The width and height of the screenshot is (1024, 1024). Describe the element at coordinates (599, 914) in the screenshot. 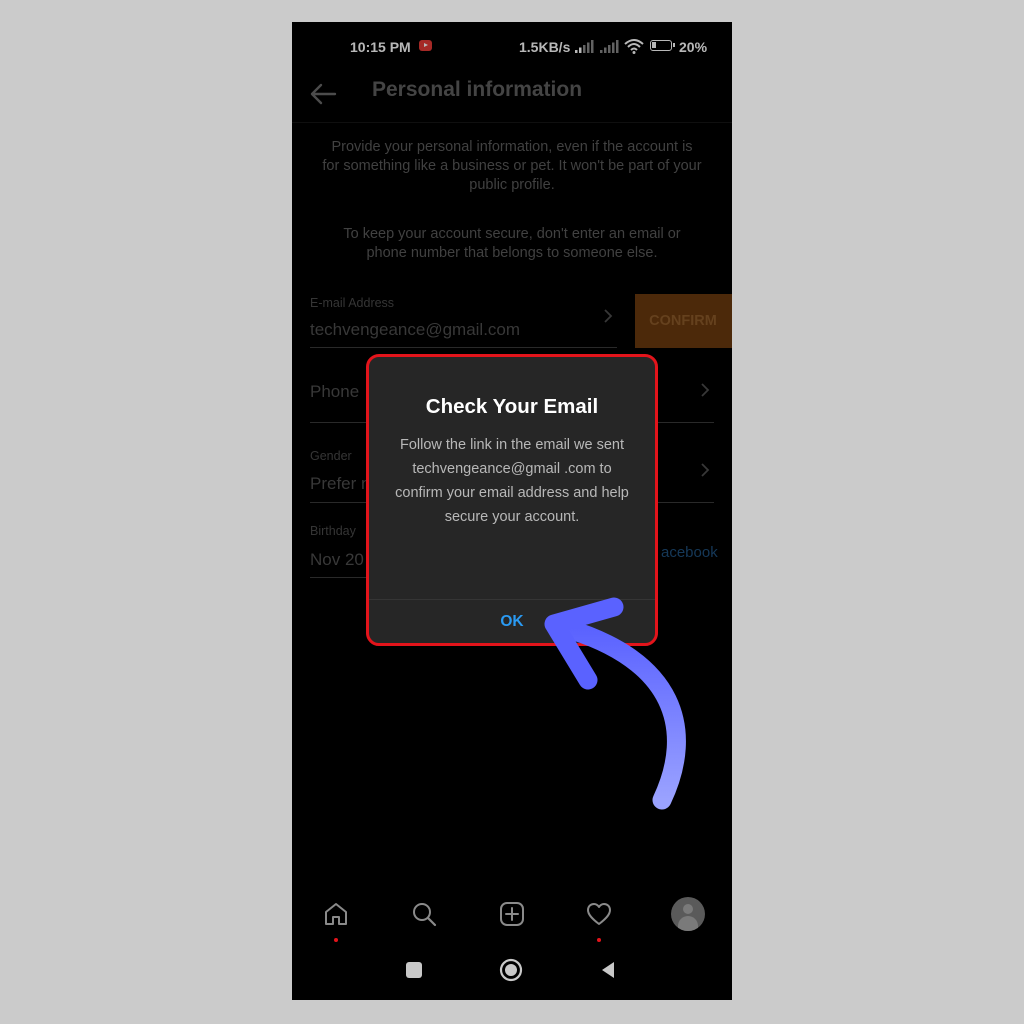

I see `heart-icon` at that location.